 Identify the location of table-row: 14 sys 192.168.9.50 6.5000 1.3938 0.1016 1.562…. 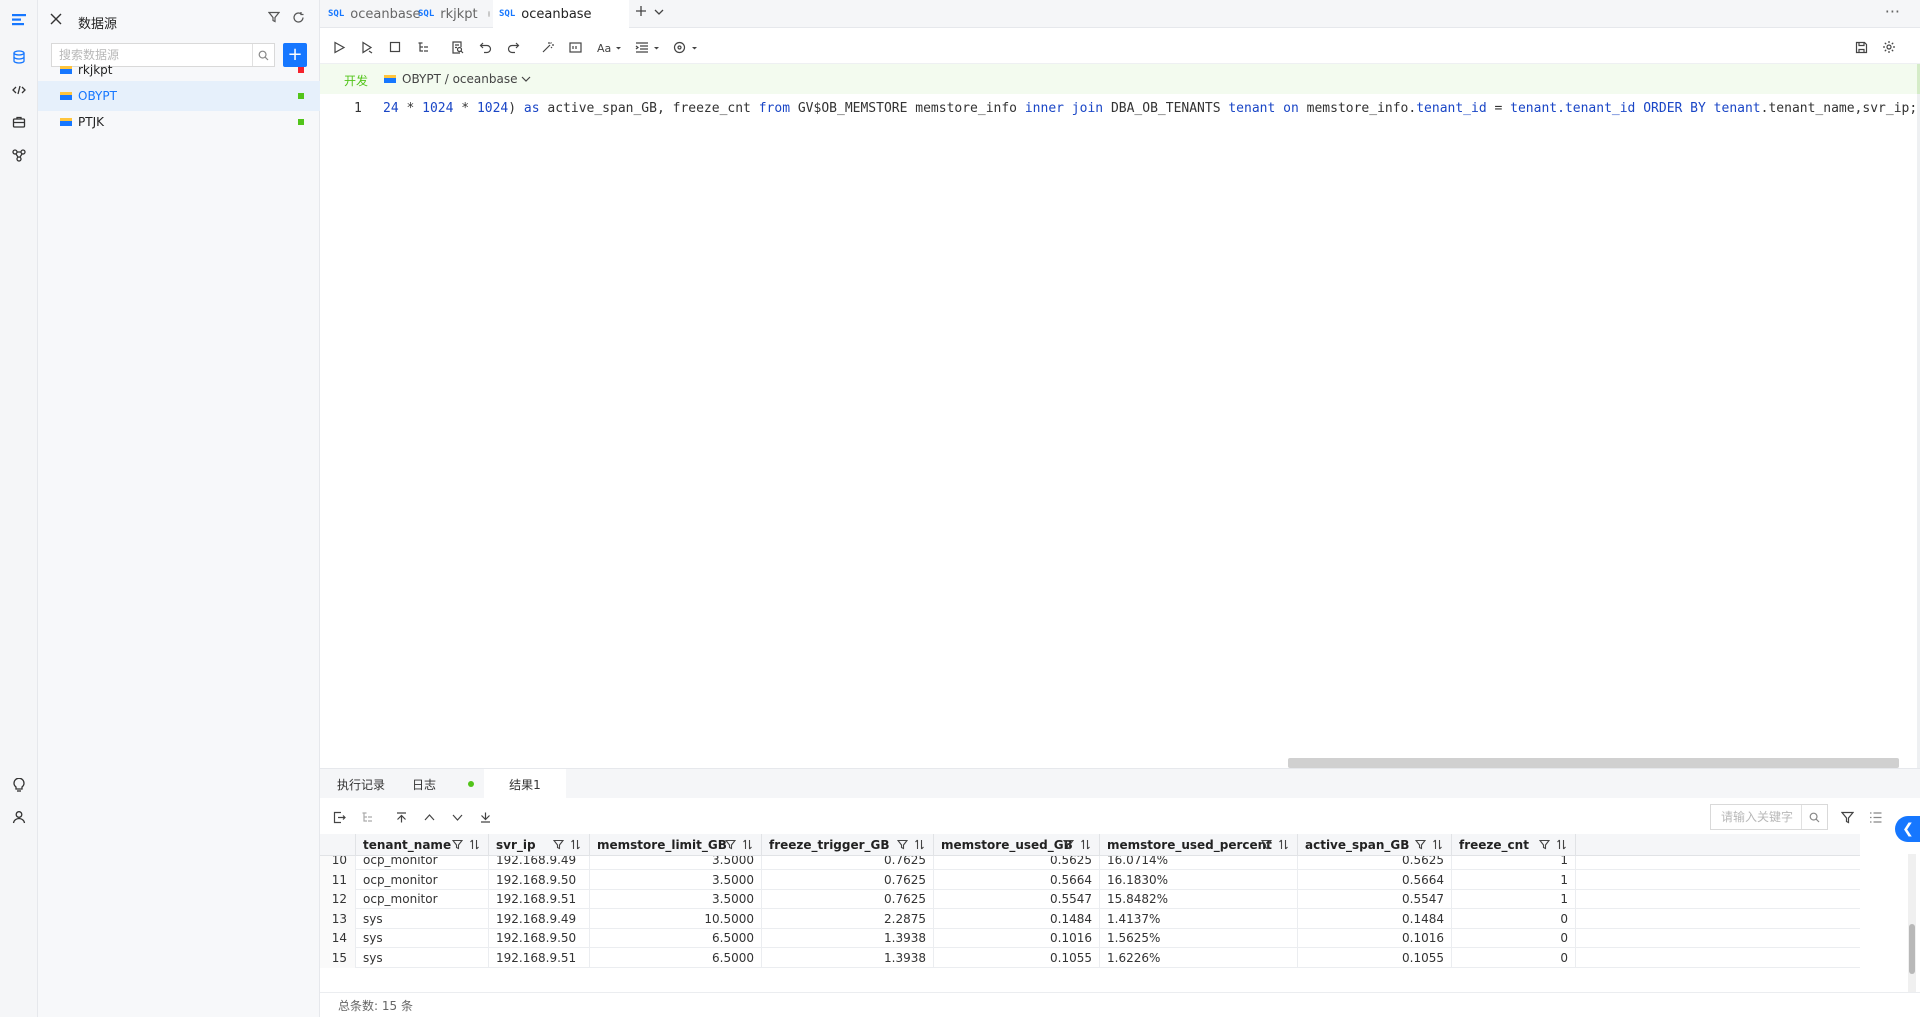
(1090, 938).